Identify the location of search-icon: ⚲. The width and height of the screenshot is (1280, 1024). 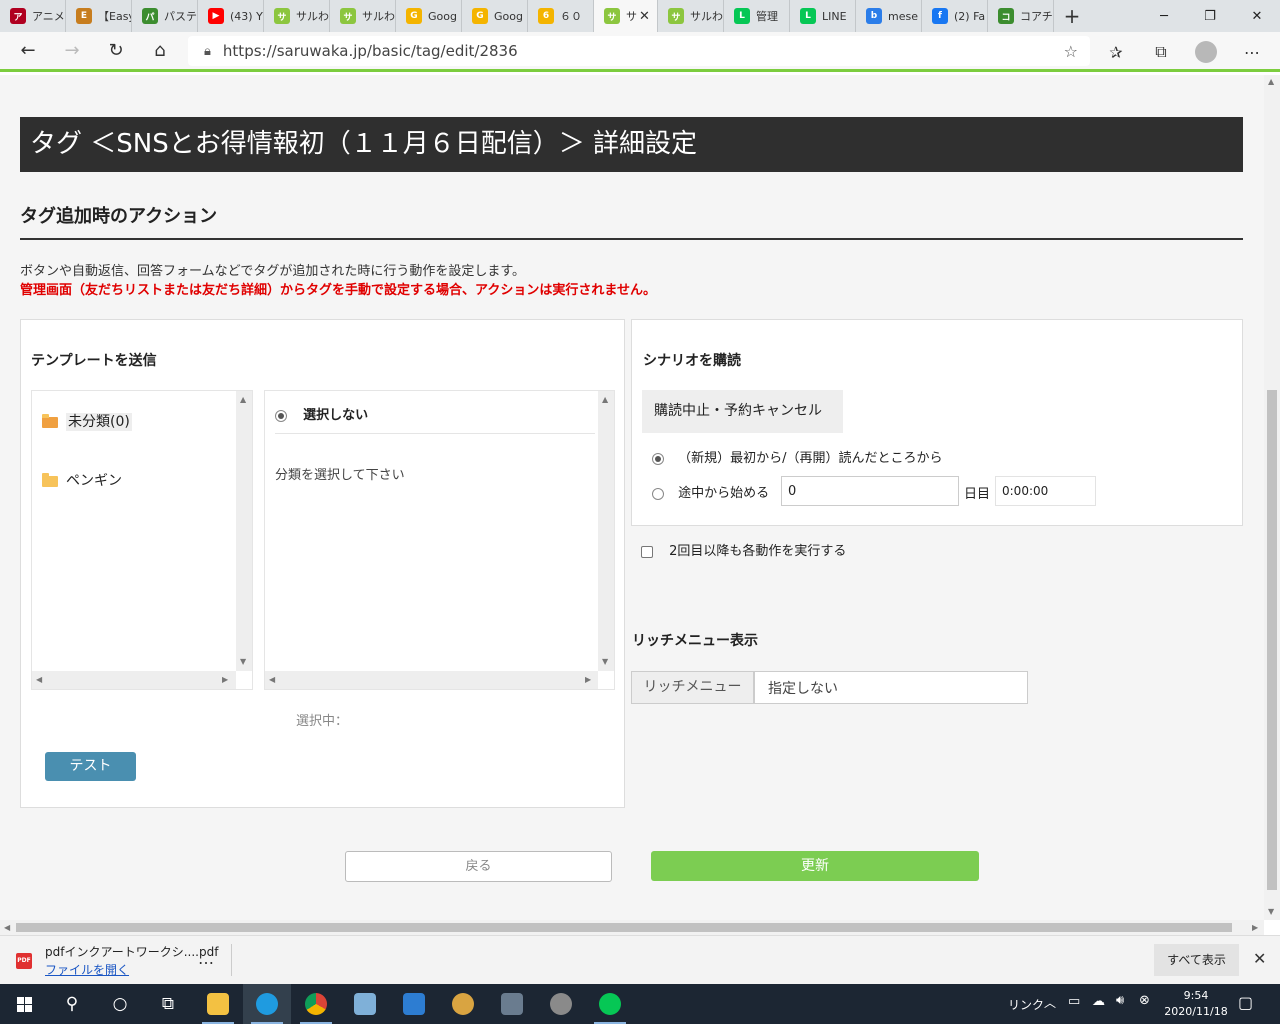
(72, 1004).